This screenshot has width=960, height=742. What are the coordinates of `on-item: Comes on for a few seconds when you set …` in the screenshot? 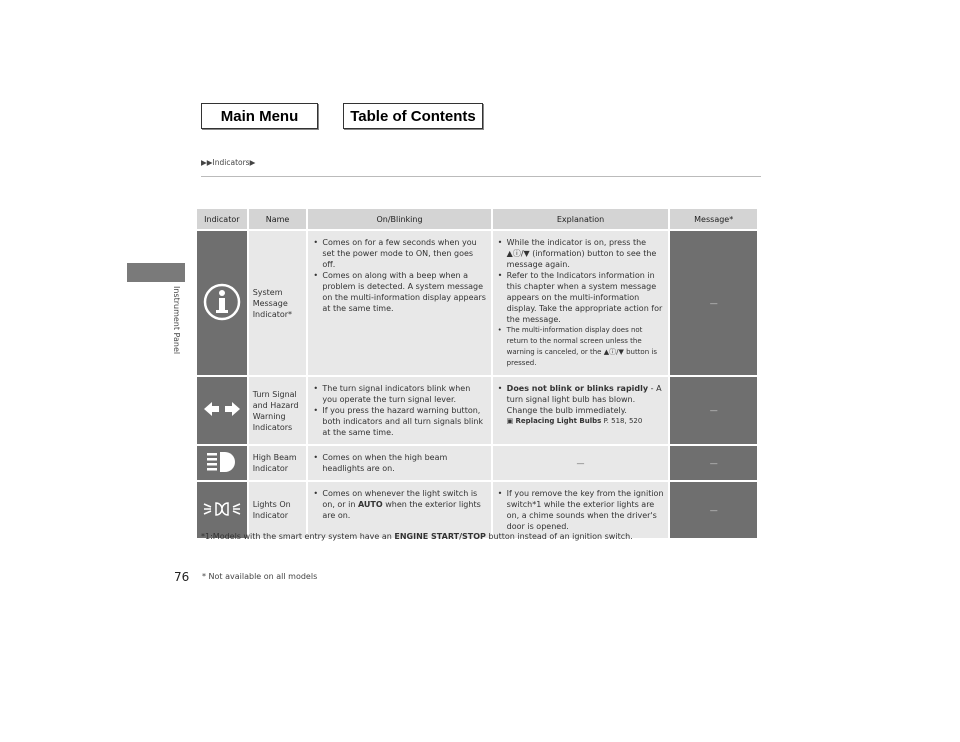 It's located at (399, 253).